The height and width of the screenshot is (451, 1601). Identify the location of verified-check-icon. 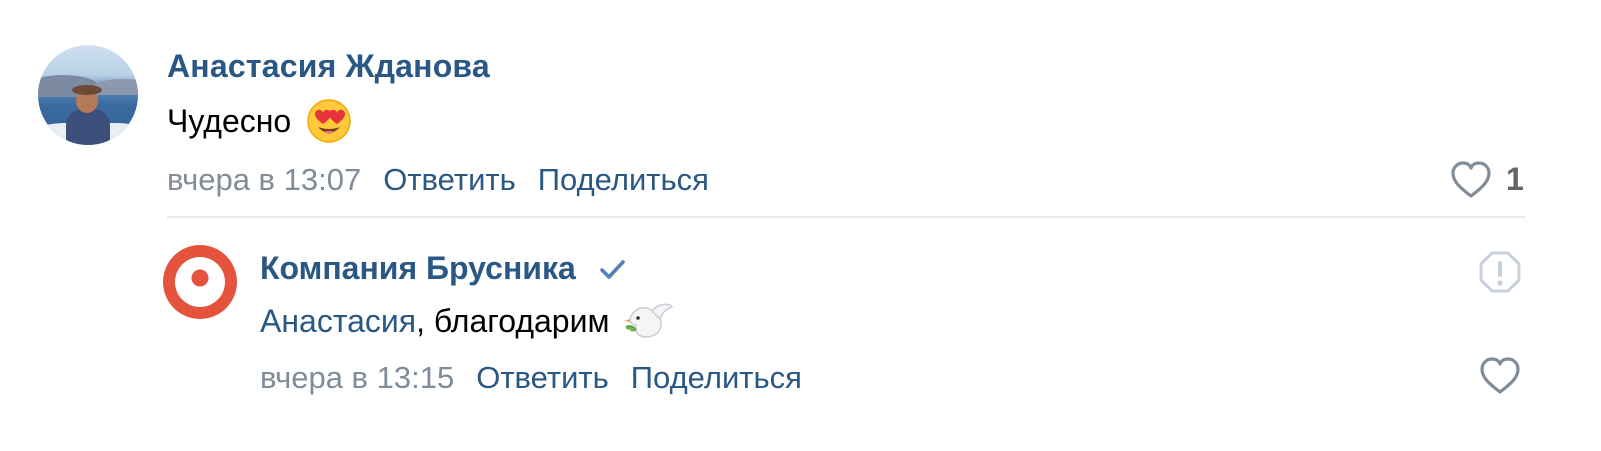
(612, 269).